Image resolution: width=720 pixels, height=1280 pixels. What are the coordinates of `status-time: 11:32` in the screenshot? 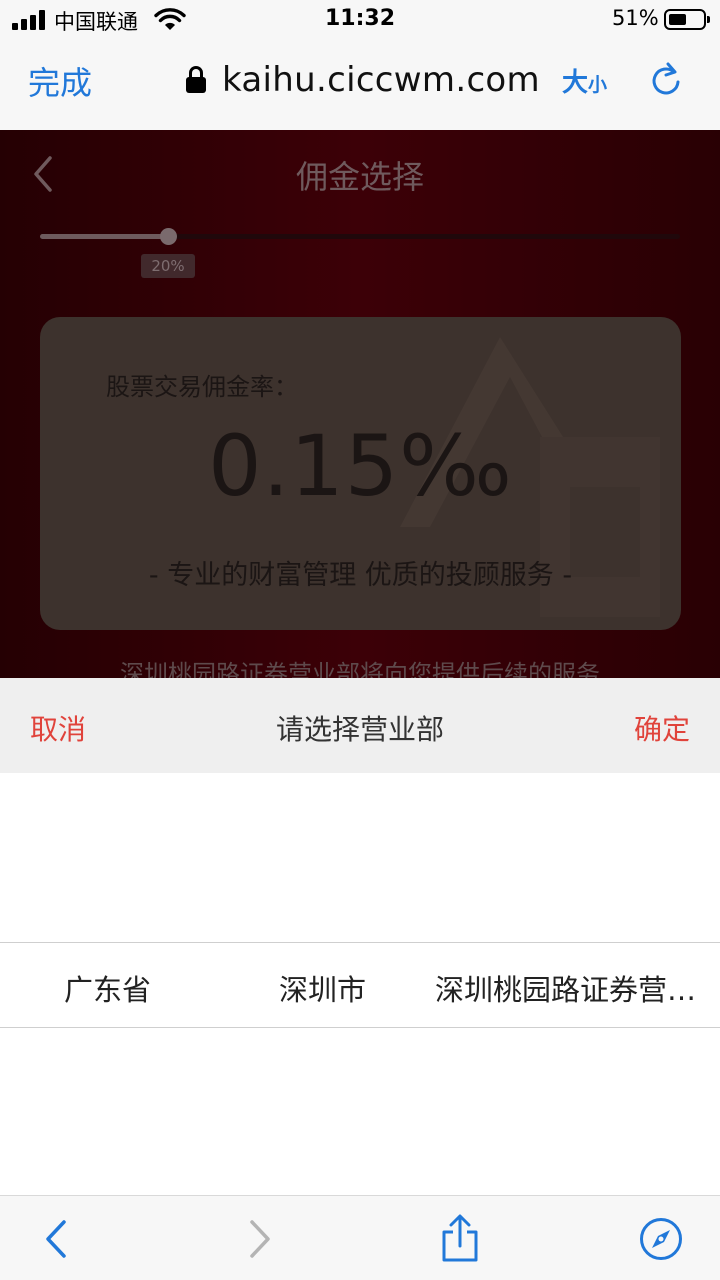 It's located at (360, 18).